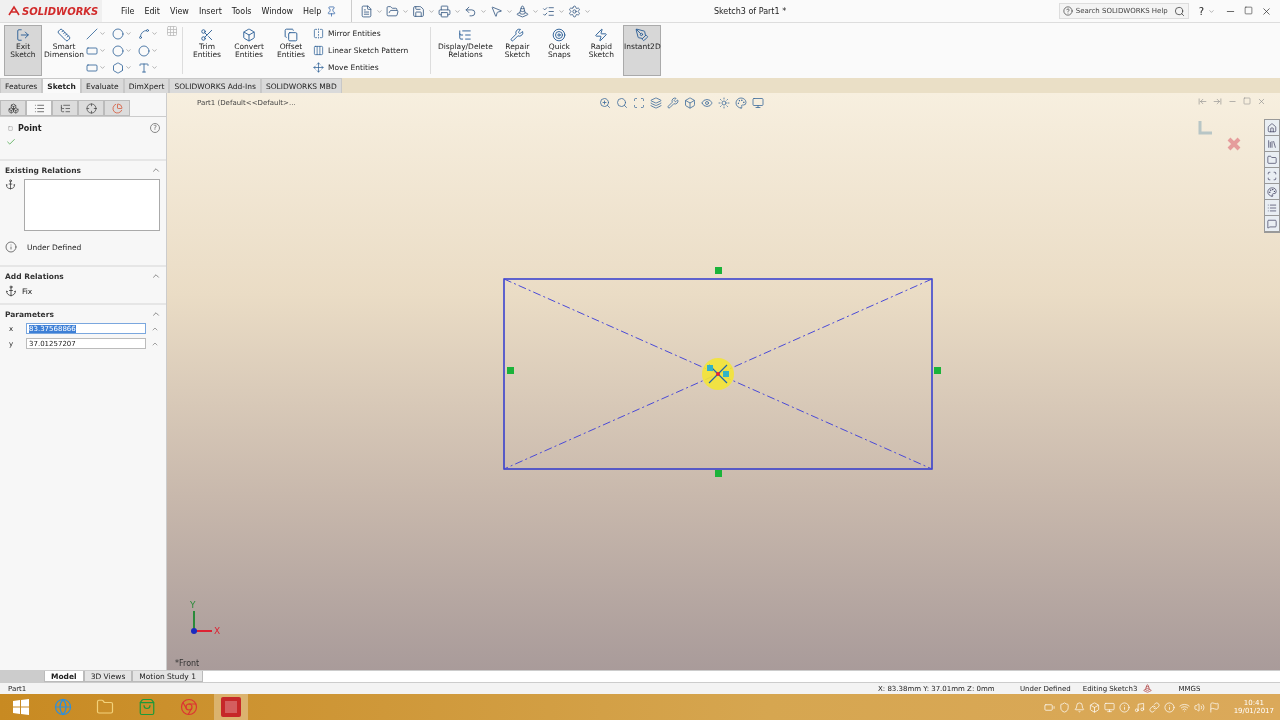 This screenshot has width=1280, height=720. What do you see at coordinates (1214, 707) in the screenshot?
I see `flag-icon` at bounding box center [1214, 707].